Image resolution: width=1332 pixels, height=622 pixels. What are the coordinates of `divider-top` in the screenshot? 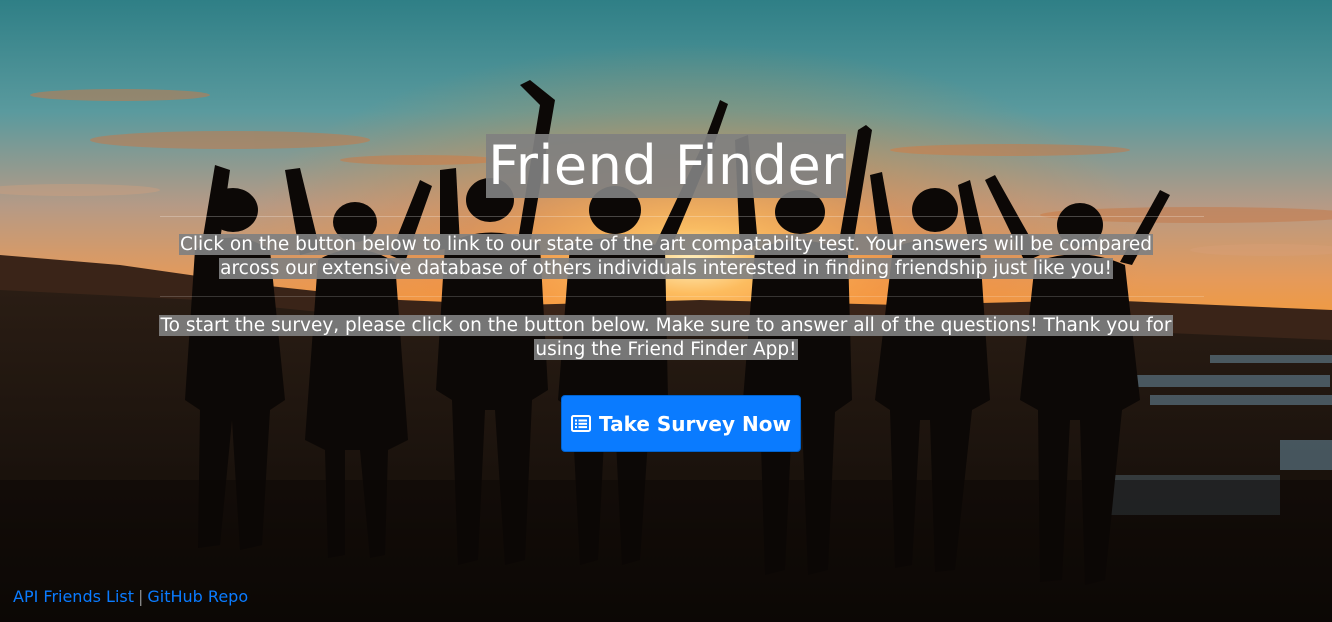 It's located at (682, 216).